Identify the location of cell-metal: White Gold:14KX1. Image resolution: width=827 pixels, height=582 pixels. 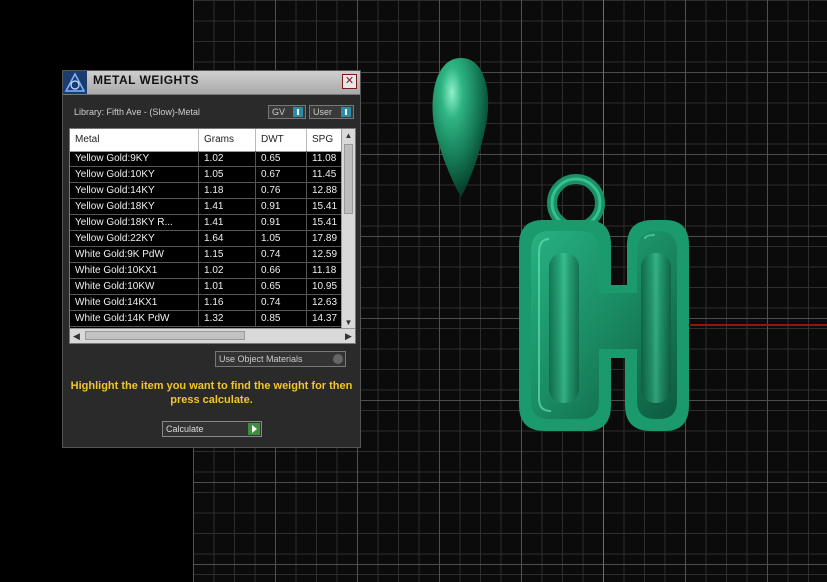
(134, 303).